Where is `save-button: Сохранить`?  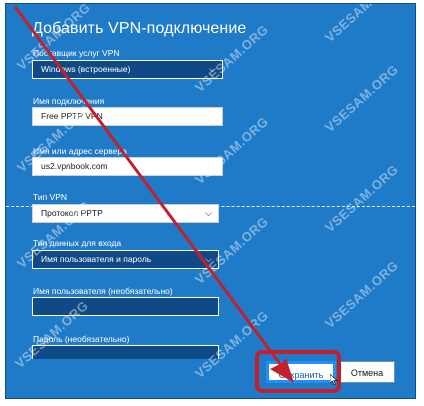
save-button: Сохранить is located at coordinates (301, 372).